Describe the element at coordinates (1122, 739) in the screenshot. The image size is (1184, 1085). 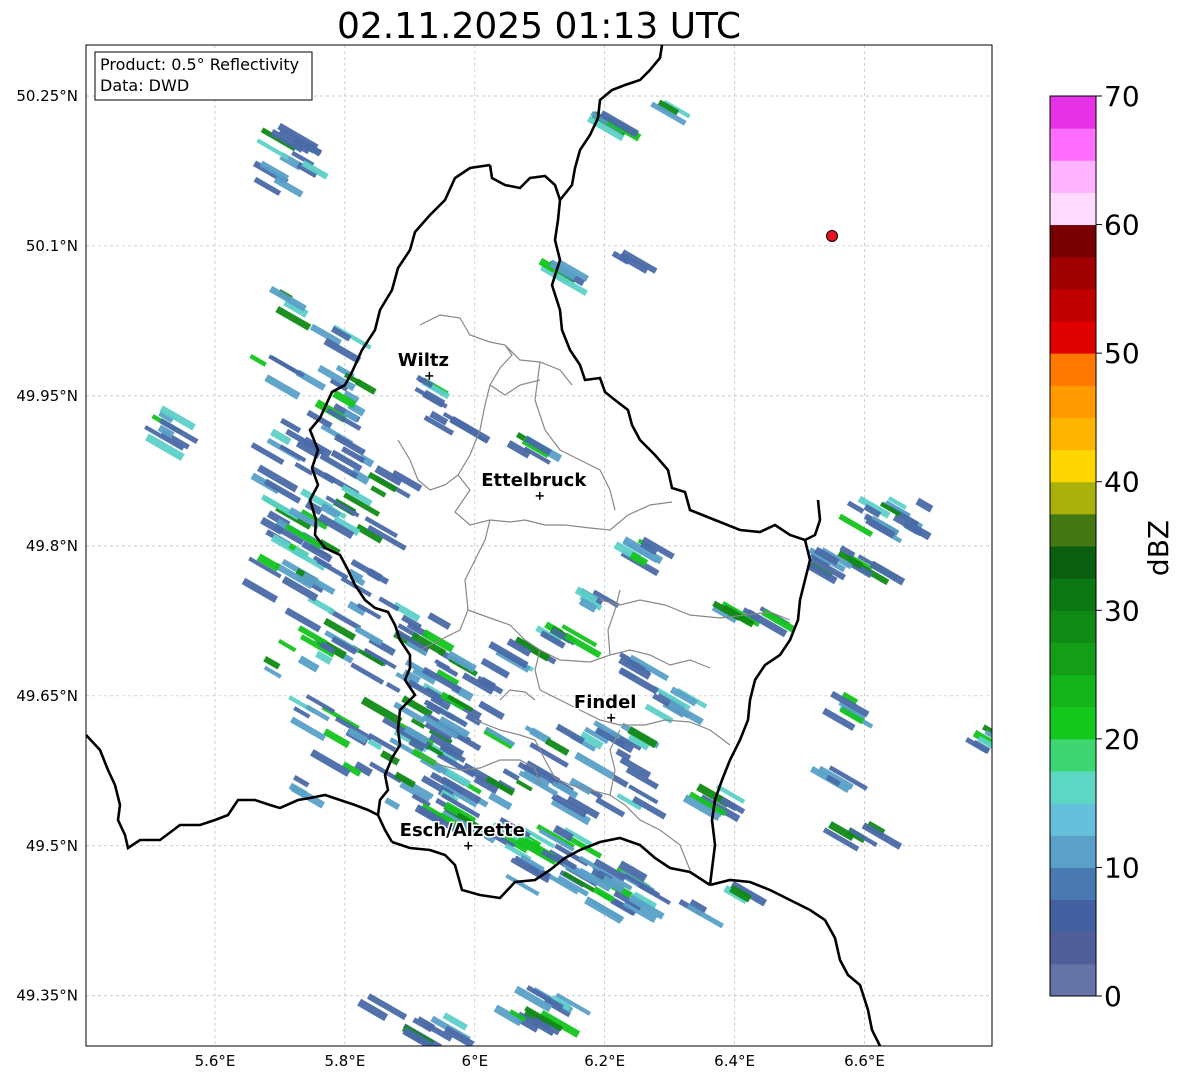
I see `colorbar-tick-label: 20` at that location.